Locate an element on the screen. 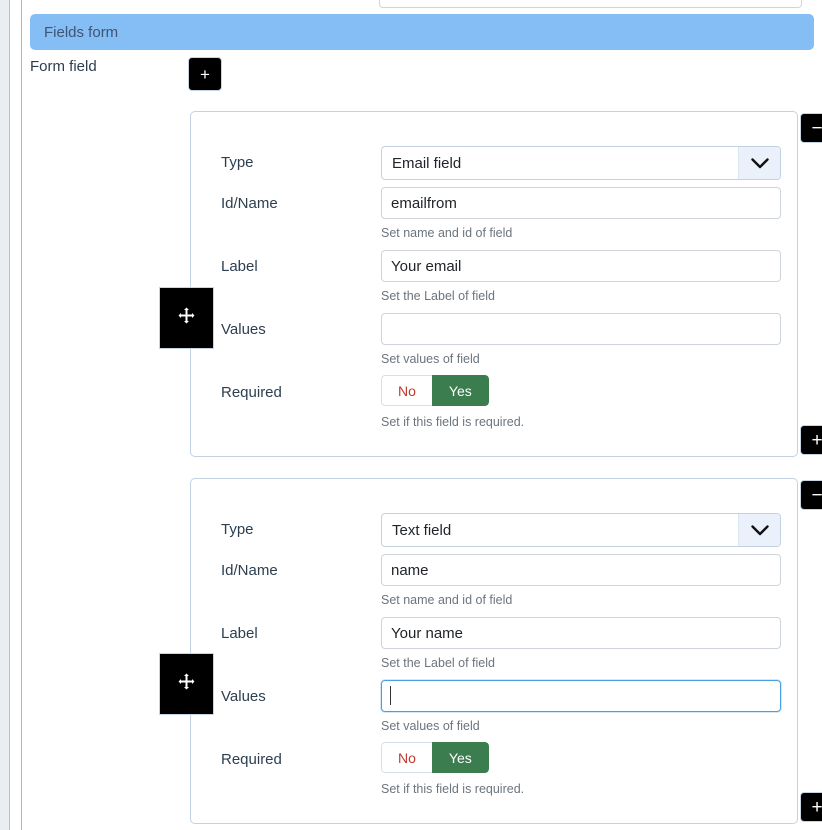 The height and width of the screenshot is (830, 822). add-form-field-button: + is located at coordinates (205, 74).